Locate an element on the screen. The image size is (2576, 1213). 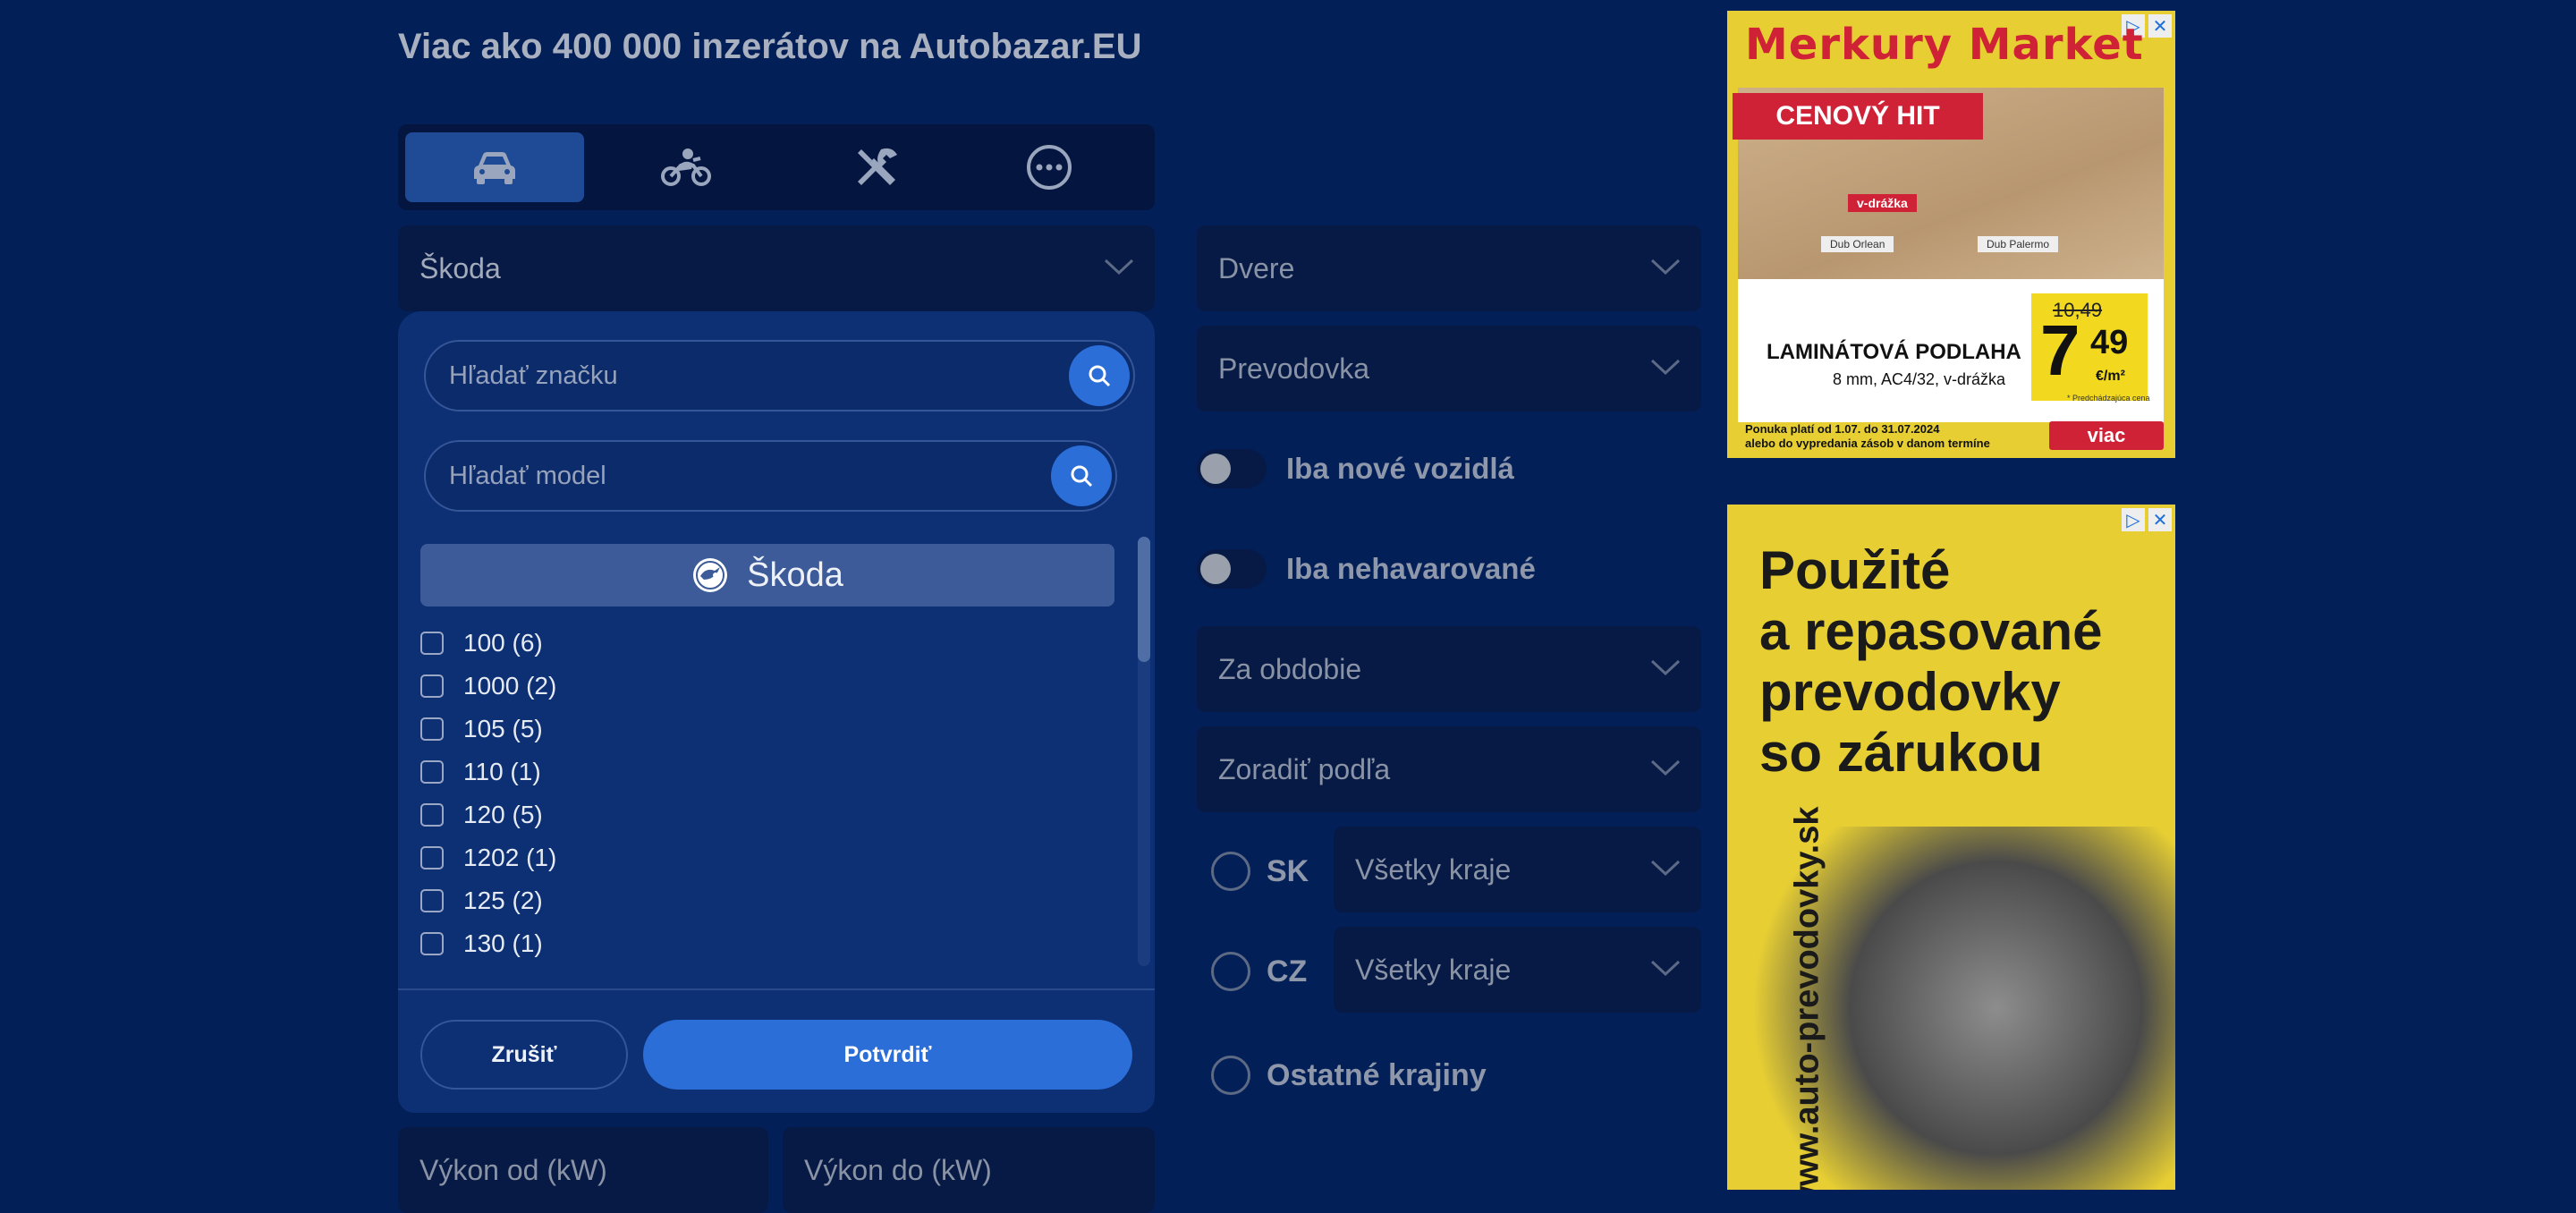
brand-search-button is located at coordinates (1099, 375).